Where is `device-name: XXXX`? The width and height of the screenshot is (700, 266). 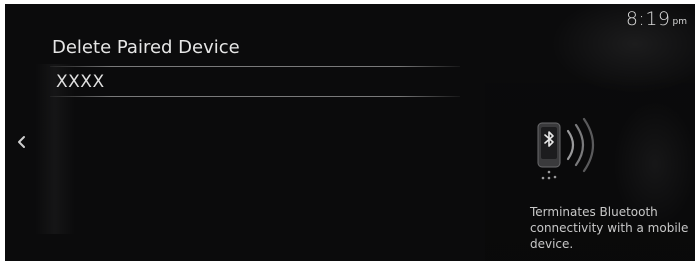
device-name: XXXX is located at coordinates (80, 82).